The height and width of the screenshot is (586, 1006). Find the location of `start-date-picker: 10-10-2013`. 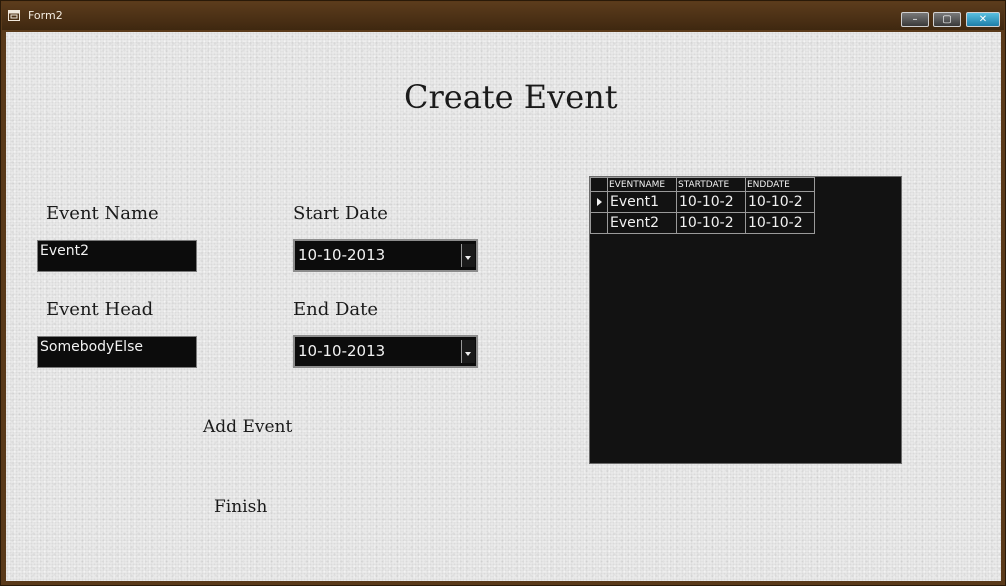

start-date-picker: 10-10-2013 is located at coordinates (385, 255).